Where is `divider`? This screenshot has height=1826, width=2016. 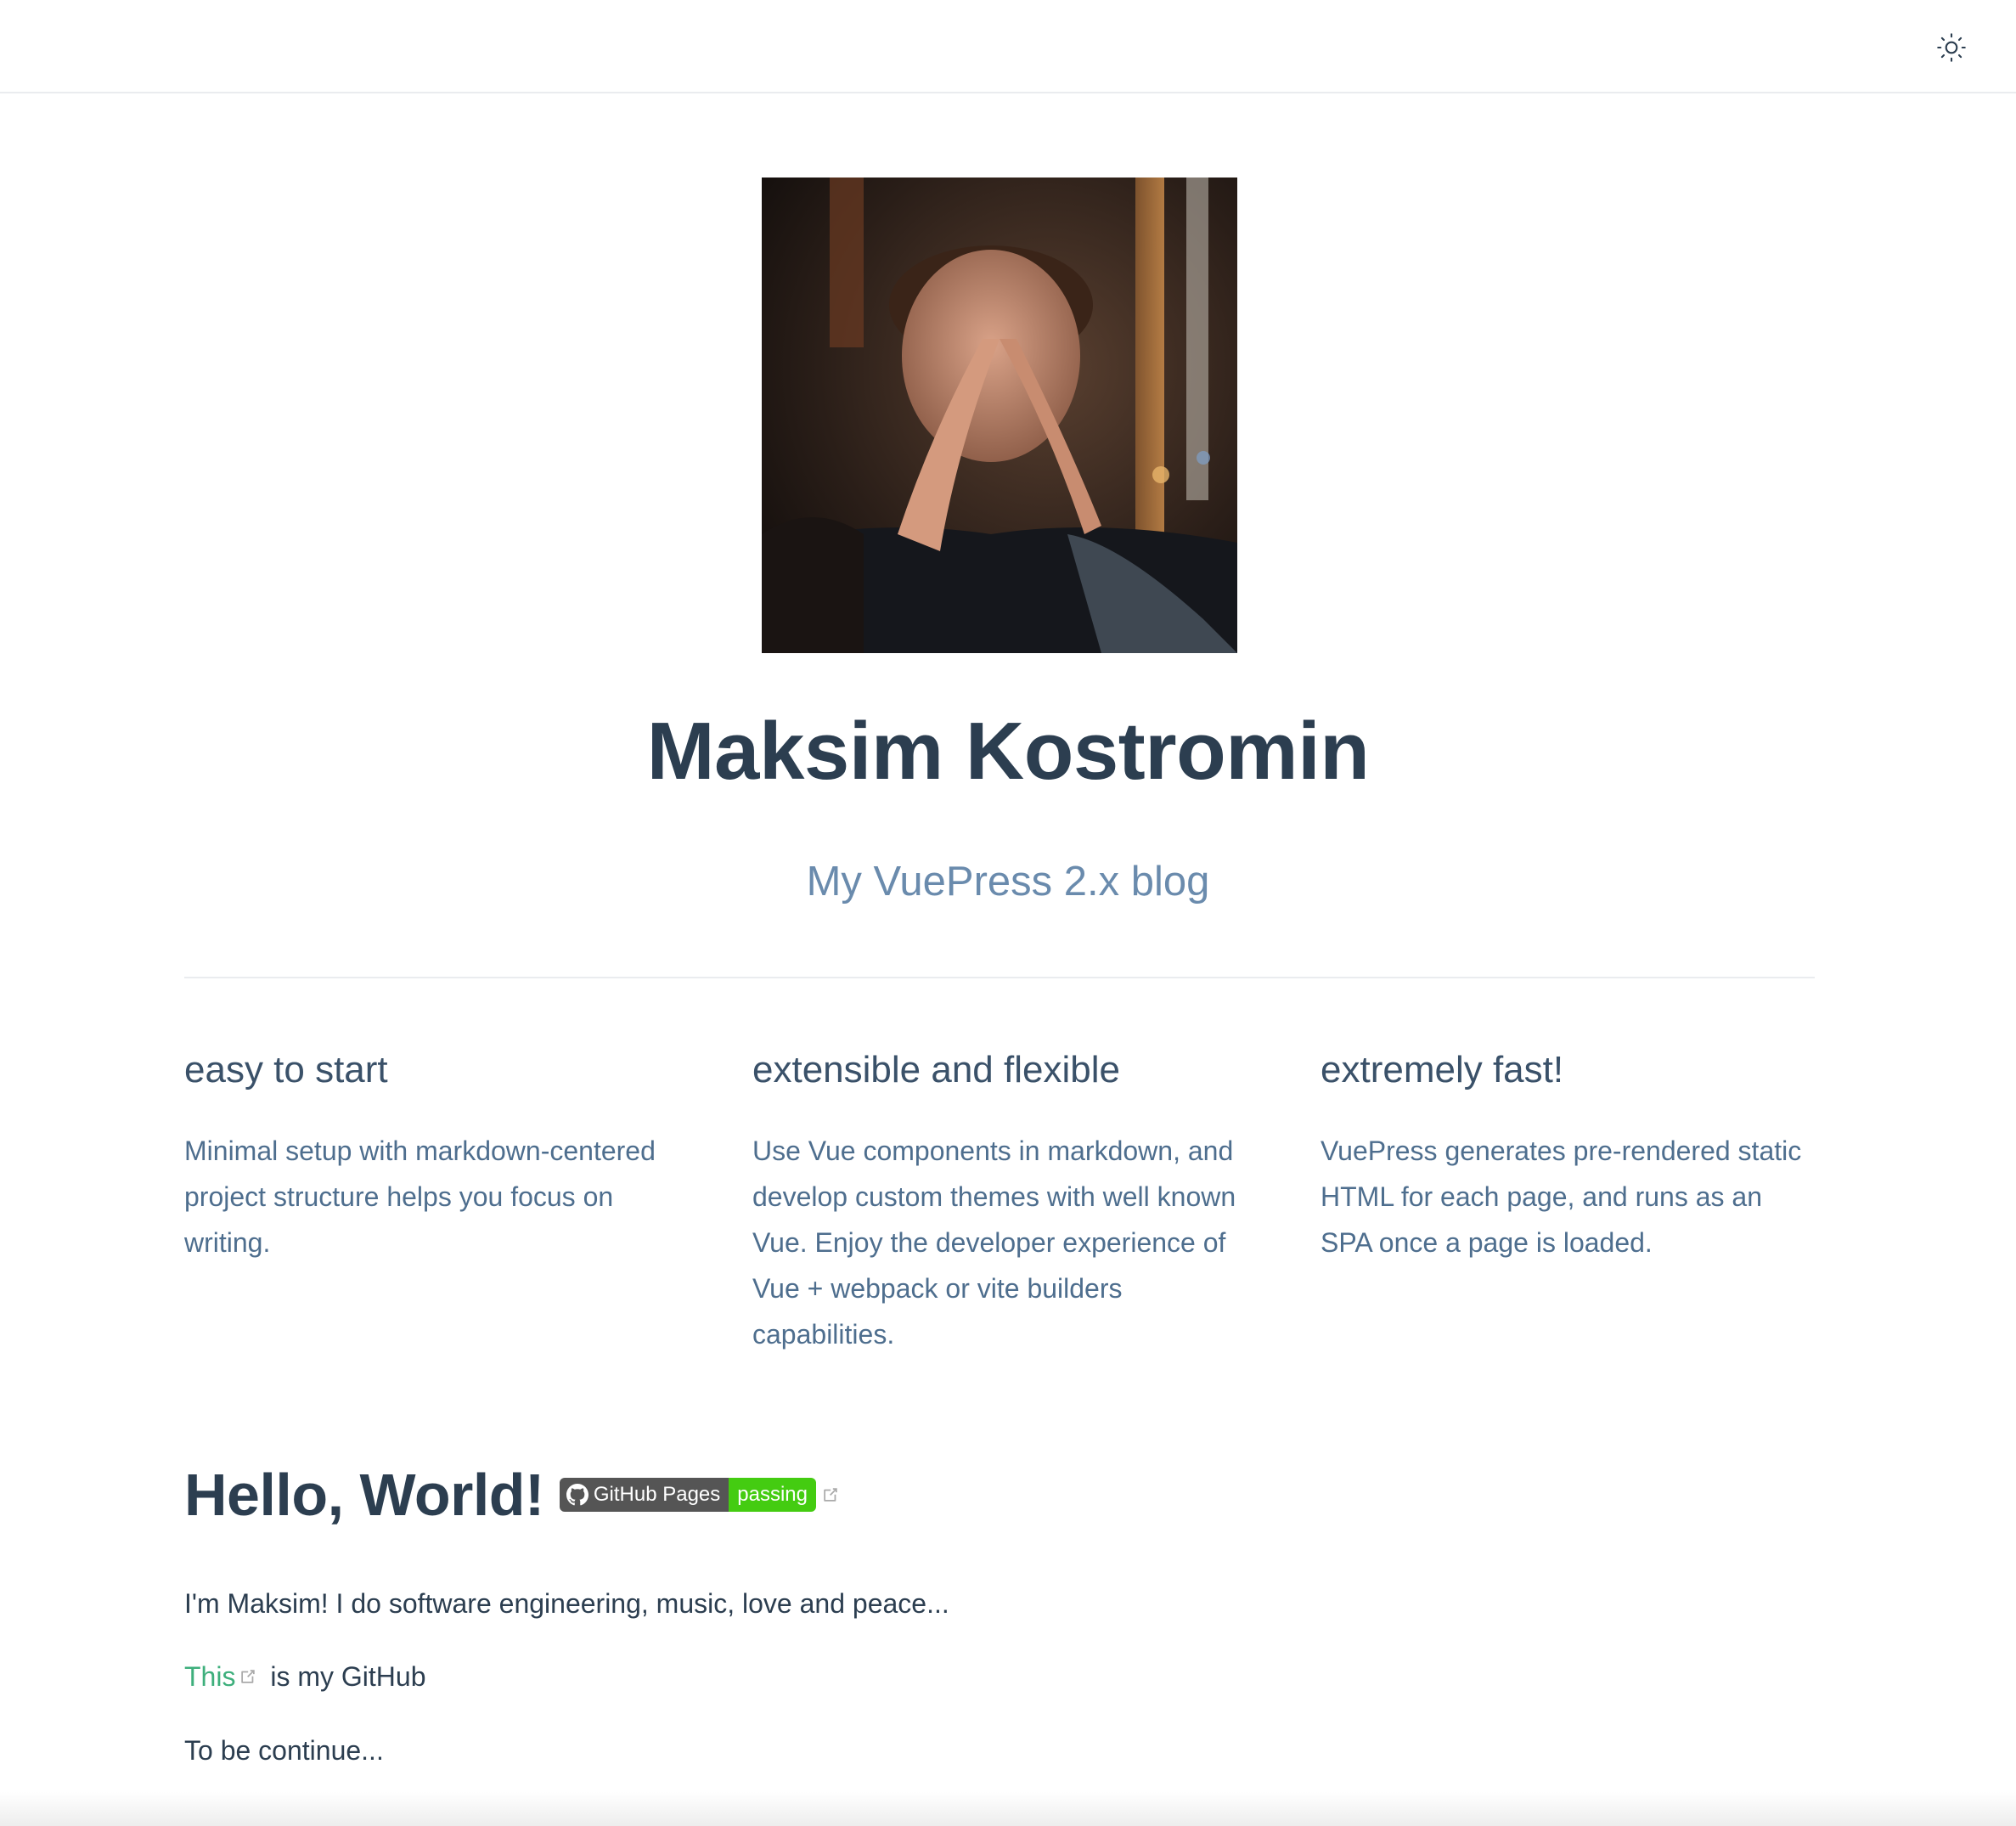 divider is located at coordinates (1000, 977).